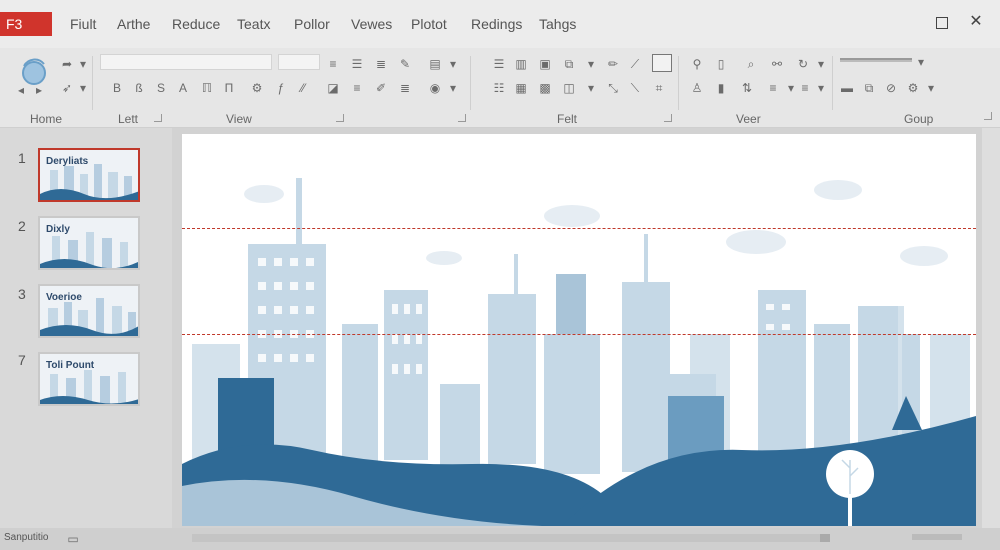 The height and width of the screenshot is (550, 1000). I want to click on find-icon: ⌕, so click(751, 64).